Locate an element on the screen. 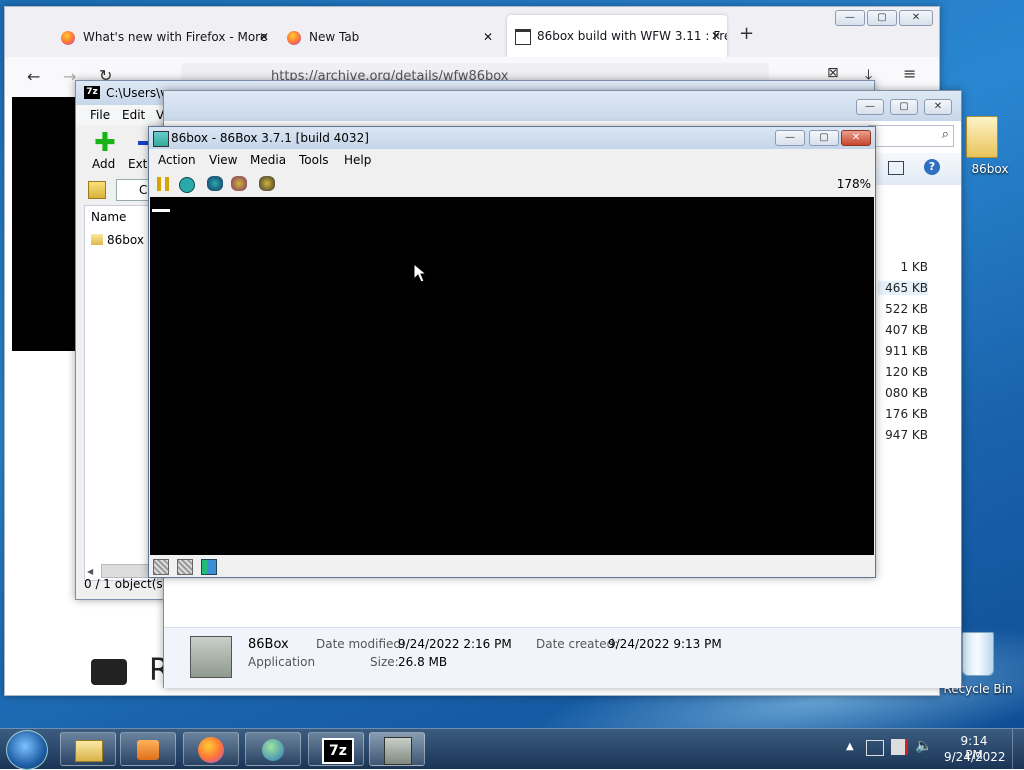 The height and width of the screenshot is (770, 1024). reset-icon is located at coordinates (187, 185).